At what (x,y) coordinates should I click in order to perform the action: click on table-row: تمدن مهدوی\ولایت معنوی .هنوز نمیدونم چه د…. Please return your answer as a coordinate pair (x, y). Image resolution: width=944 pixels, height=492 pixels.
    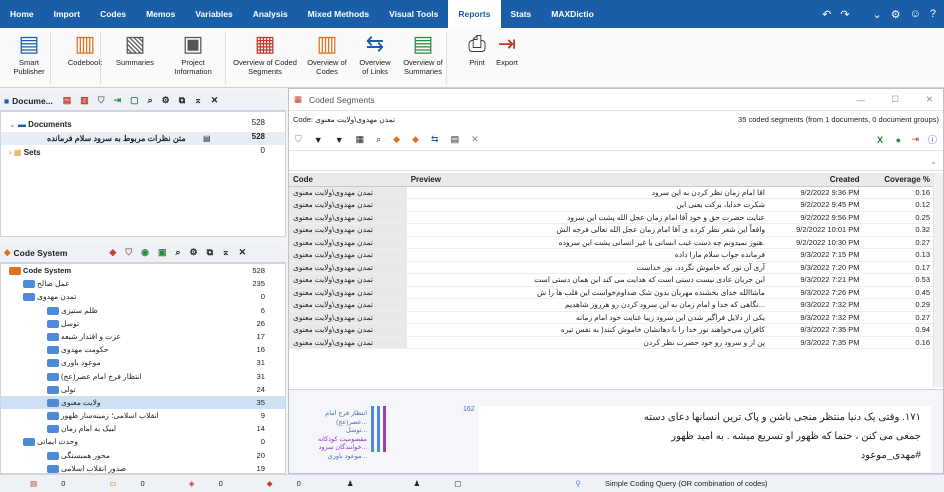
    Looking at the image, I should click on (611, 242).